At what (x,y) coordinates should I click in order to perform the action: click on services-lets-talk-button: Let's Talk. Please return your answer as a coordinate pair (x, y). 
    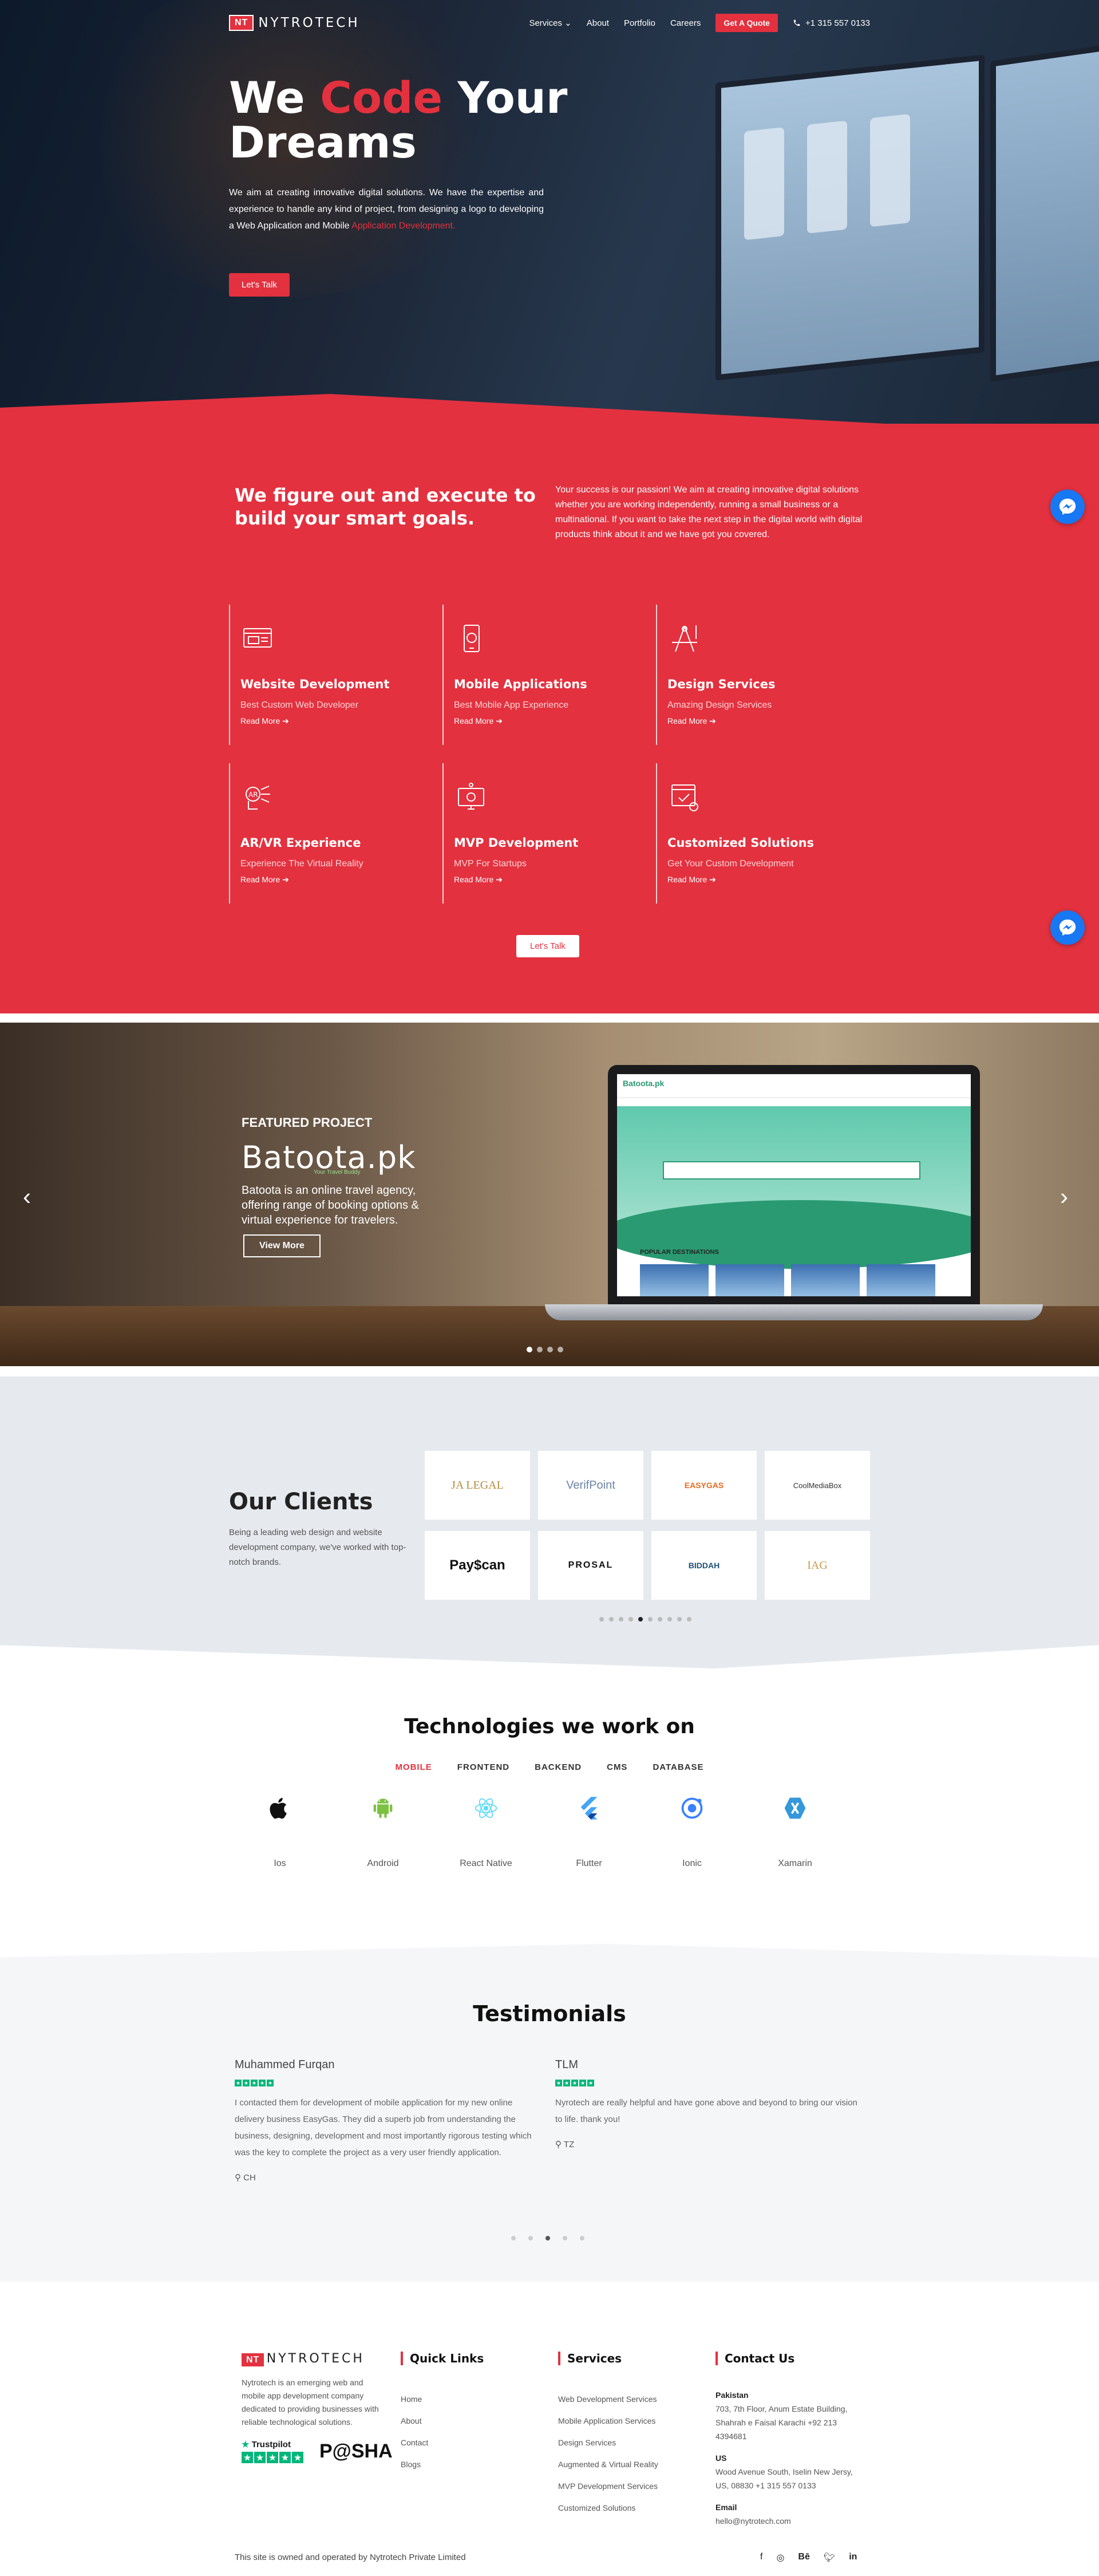
    Looking at the image, I should click on (547, 946).